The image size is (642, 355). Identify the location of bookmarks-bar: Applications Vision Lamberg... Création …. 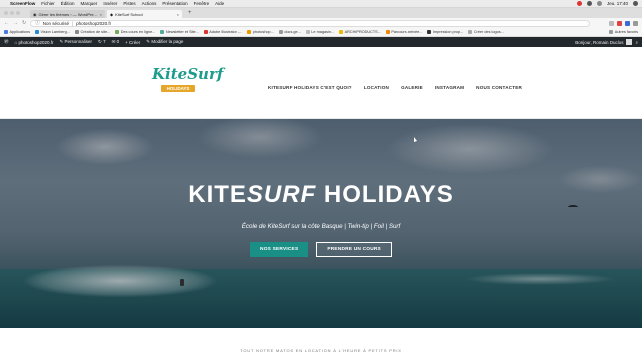
(321, 32).